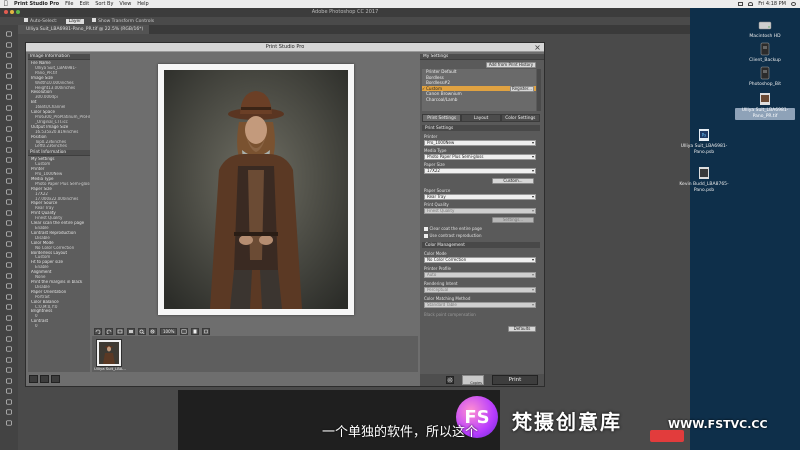 The height and width of the screenshot is (450, 800). What do you see at coordinates (481, 118) in the screenshot?
I see `tab-layout: Layout` at bounding box center [481, 118].